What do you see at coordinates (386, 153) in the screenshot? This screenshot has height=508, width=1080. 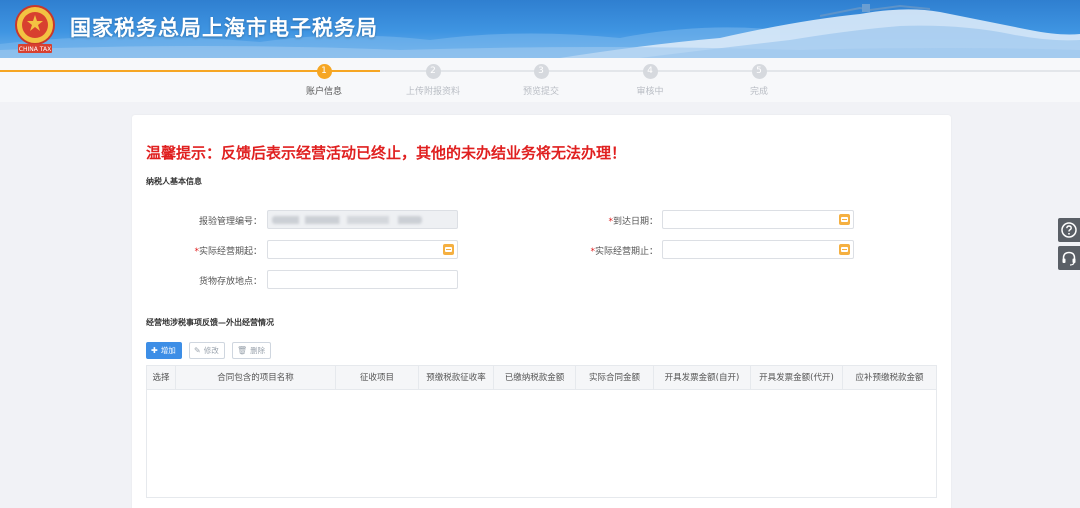 I see `warning-notice: 温馨提示：反馈后表示经营活动已终止，其他的未办结业务将无法办理！` at bounding box center [386, 153].